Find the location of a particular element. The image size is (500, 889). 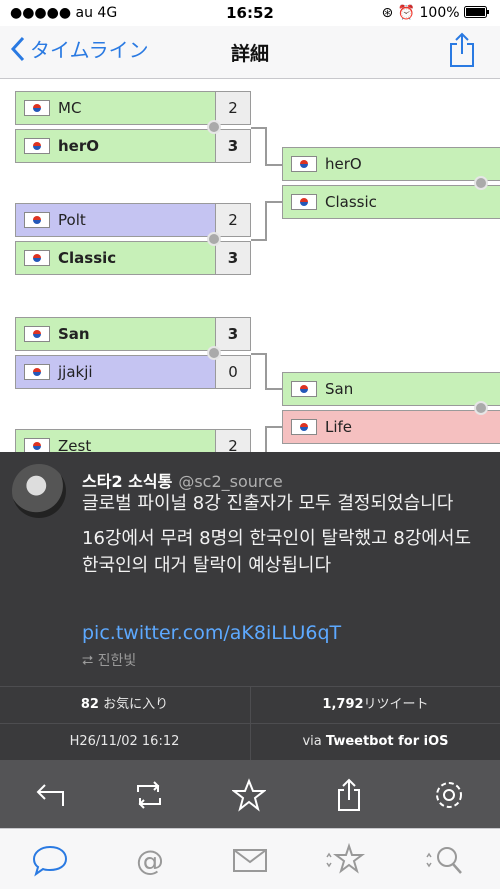

mentions-icon: @ is located at coordinates (150, 860).